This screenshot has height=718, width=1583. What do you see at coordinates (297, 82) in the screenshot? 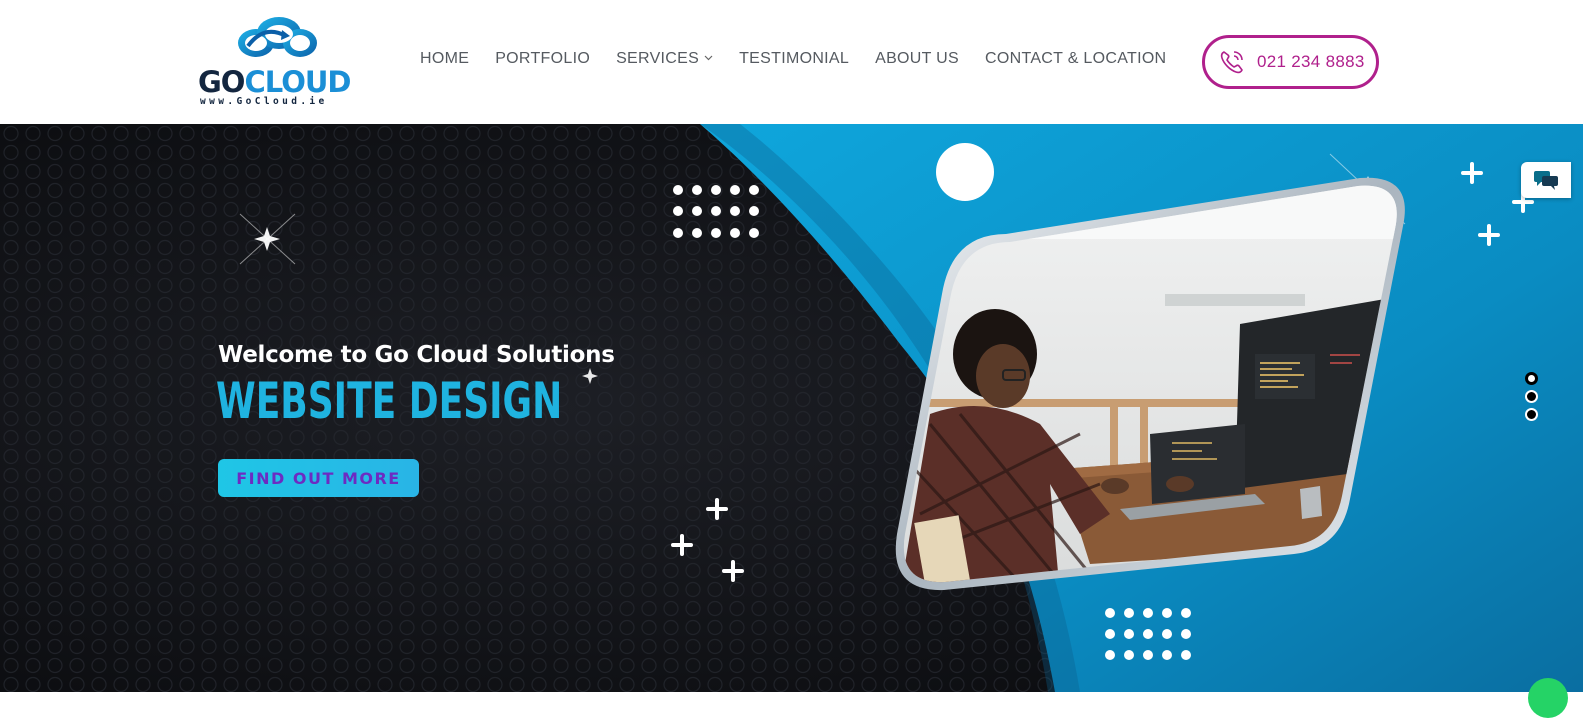
I see `logo-cloud-text: CLOUD` at bounding box center [297, 82].